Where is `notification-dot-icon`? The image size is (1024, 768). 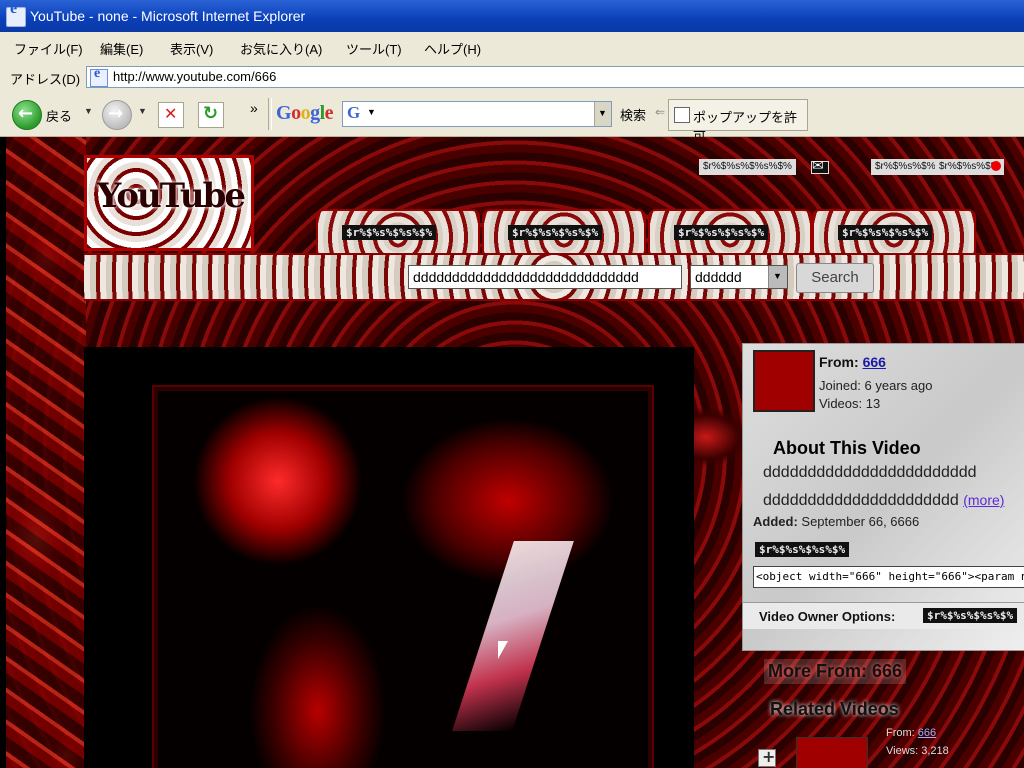
notification-dot-icon is located at coordinates (996, 166).